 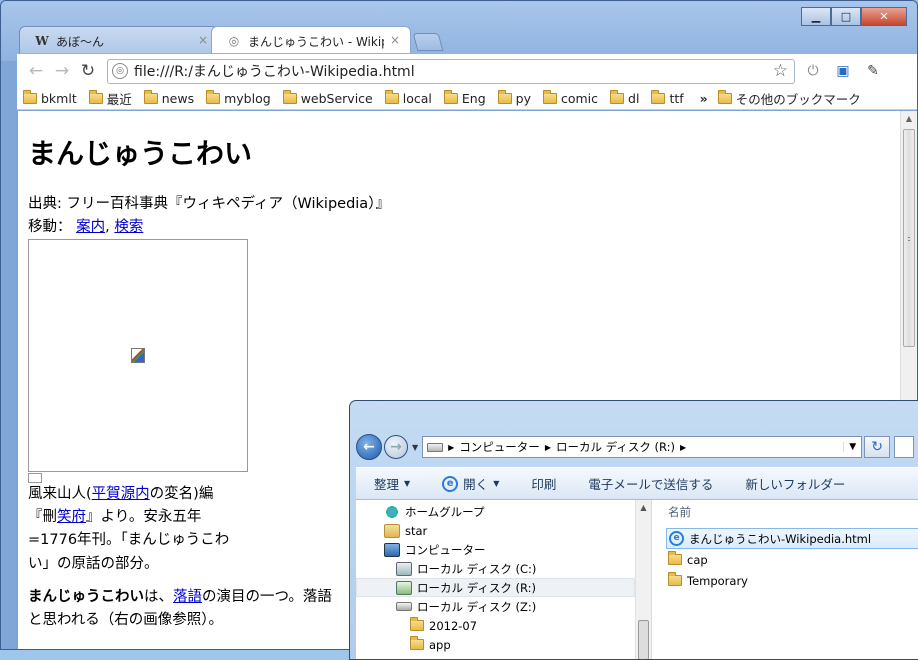 What do you see at coordinates (464, 98) in the screenshot?
I see `bookmark-folder: Eng` at bounding box center [464, 98].